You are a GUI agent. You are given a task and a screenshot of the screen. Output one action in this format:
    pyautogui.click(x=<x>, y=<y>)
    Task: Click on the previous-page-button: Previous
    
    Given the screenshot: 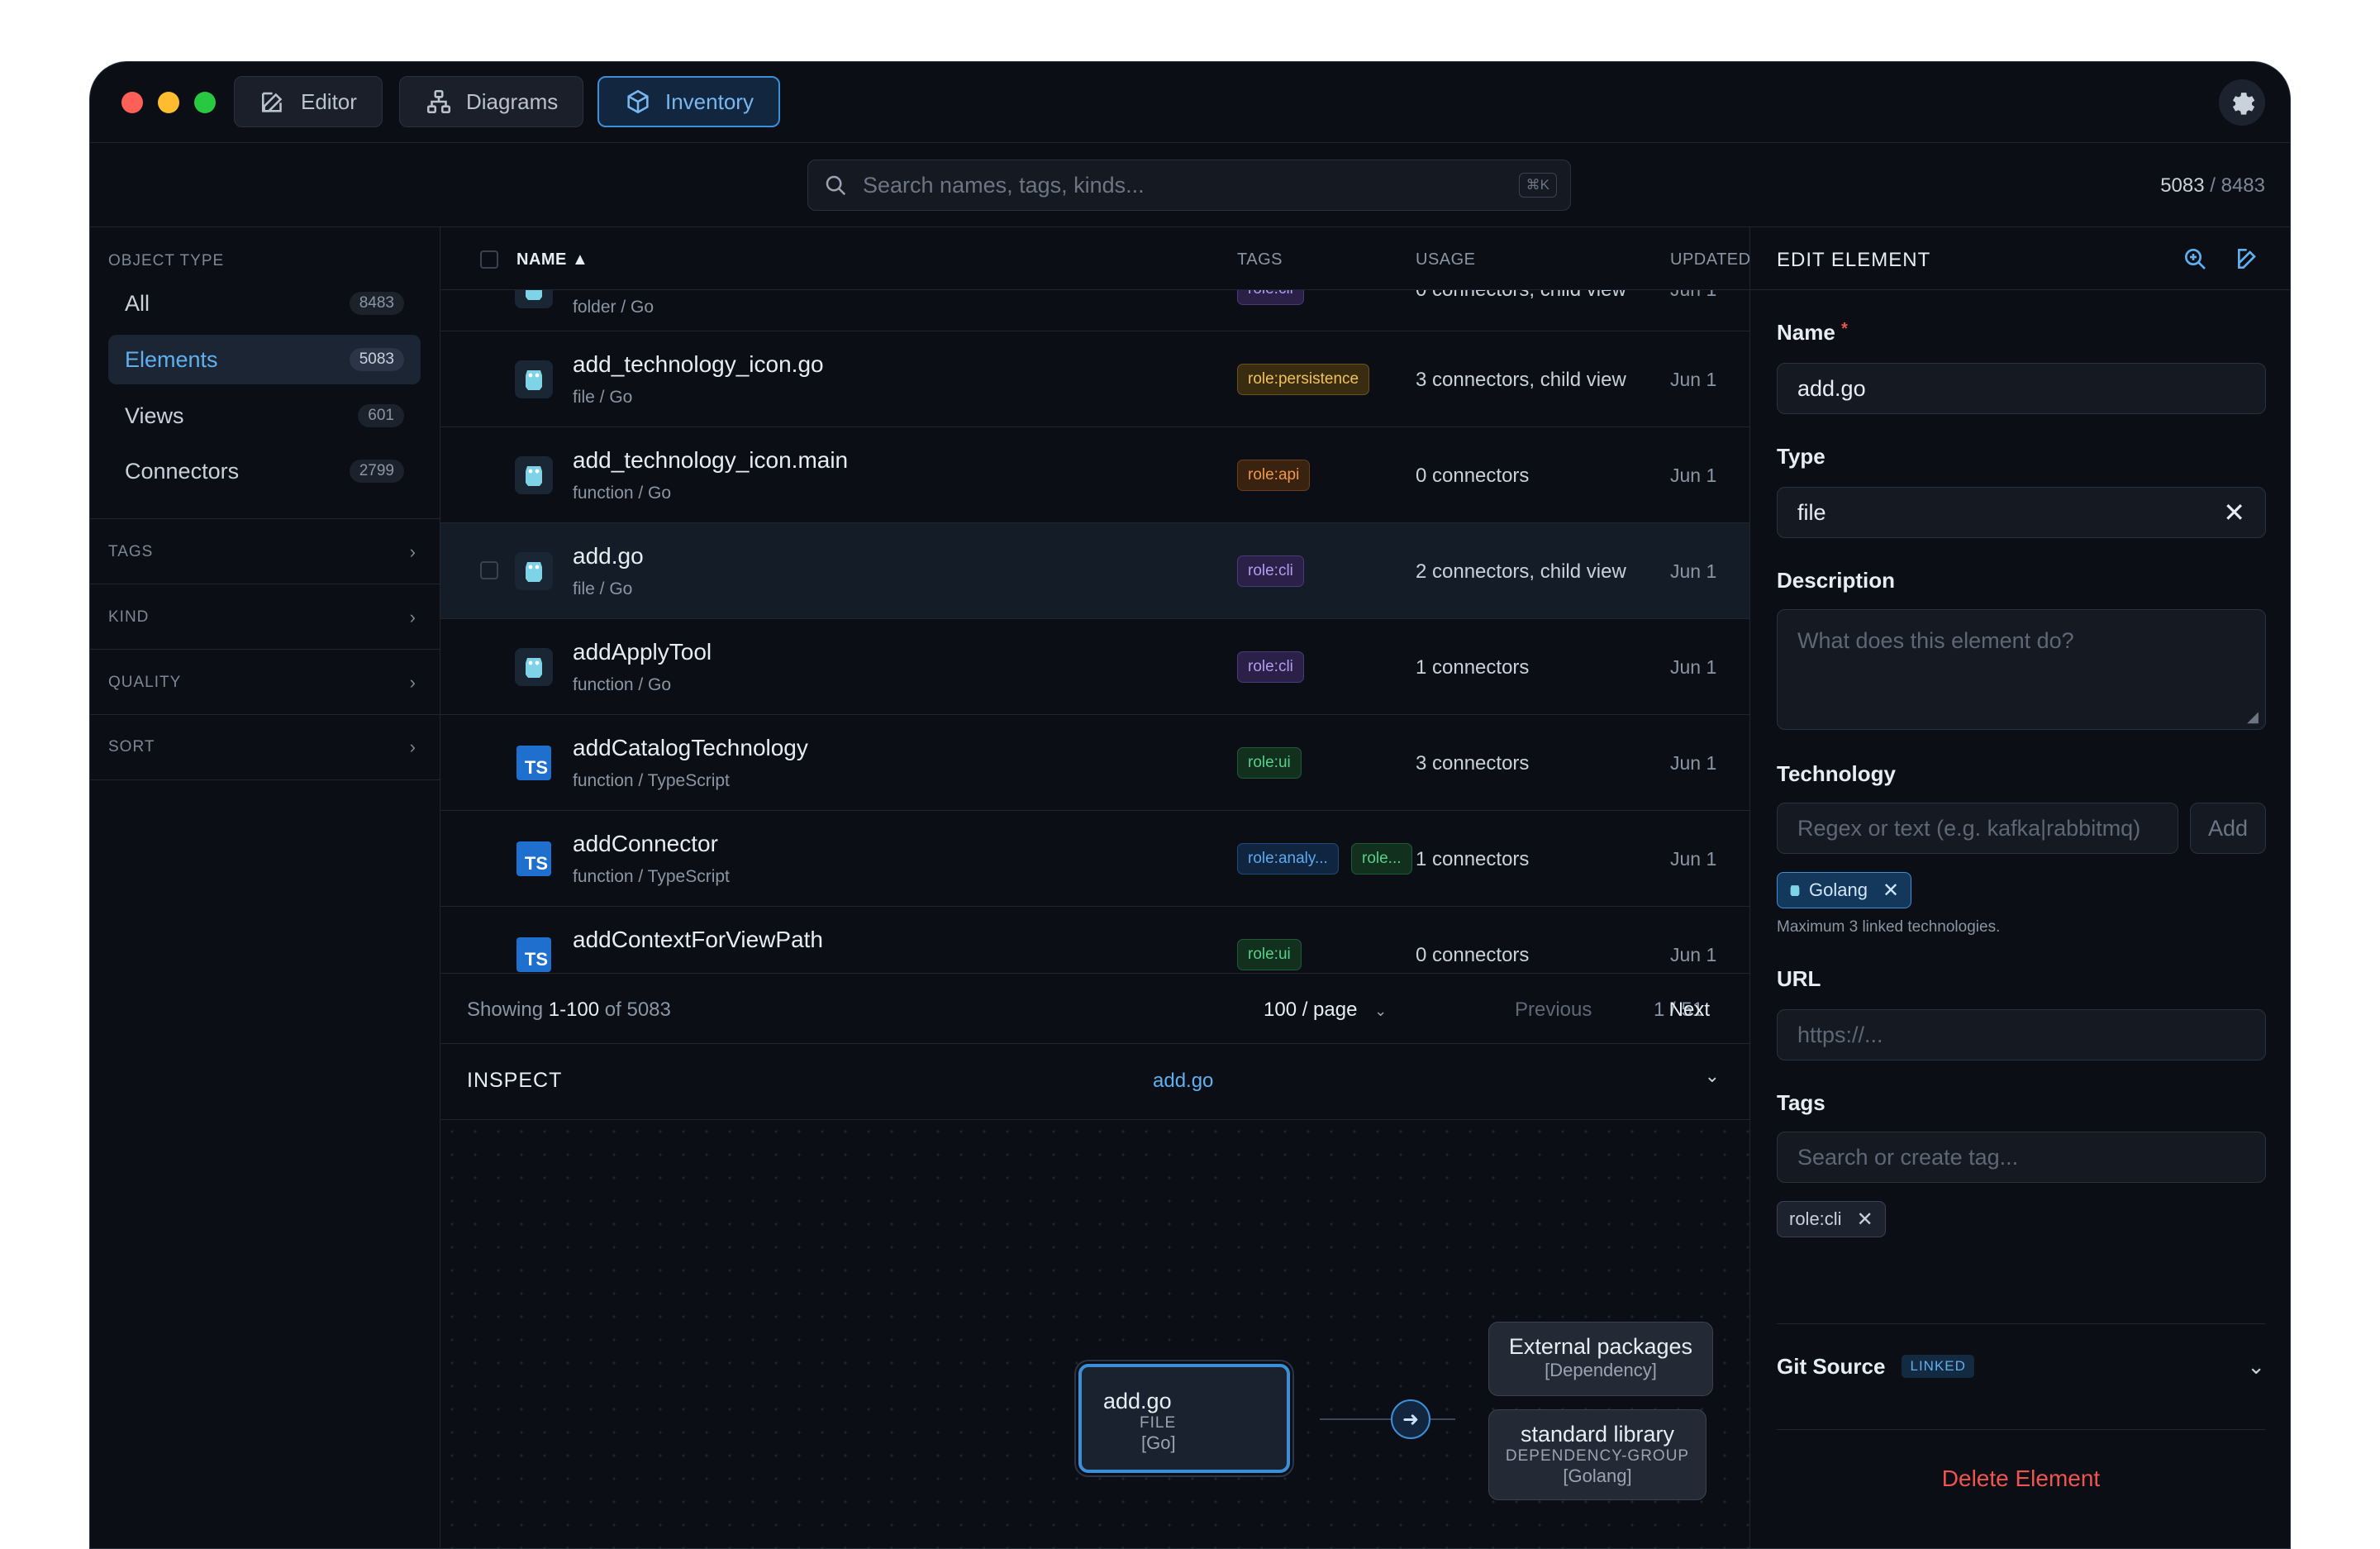 What is the action you would take?
    pyautogui.click(x=1553, y=1010)
    